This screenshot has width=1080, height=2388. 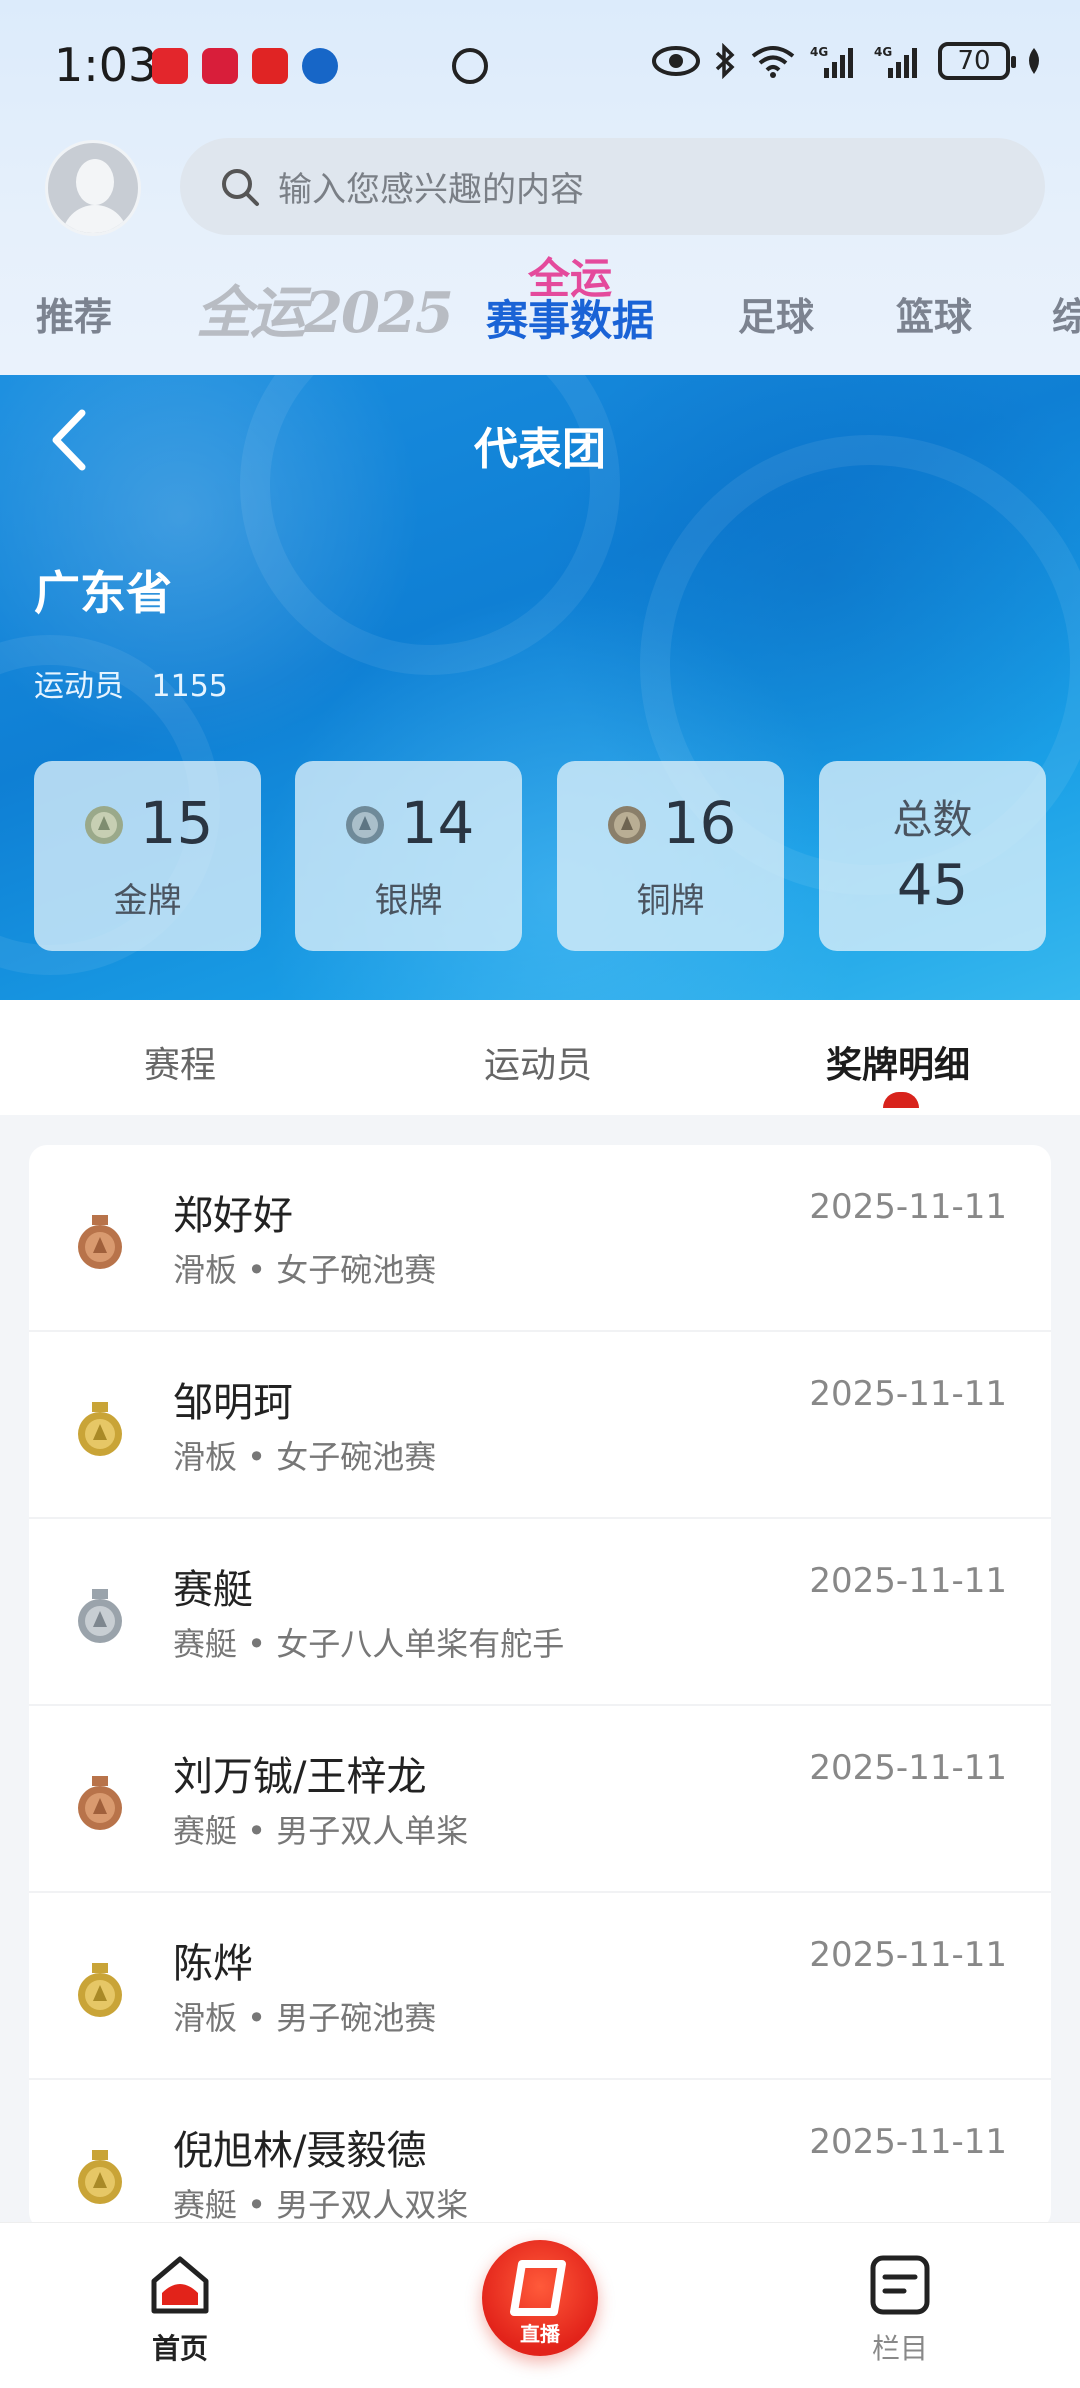 What do you see at coordinates (437, 823) in the screenshot?
I see `silver-count: 14` at bounding box center [437, 823].